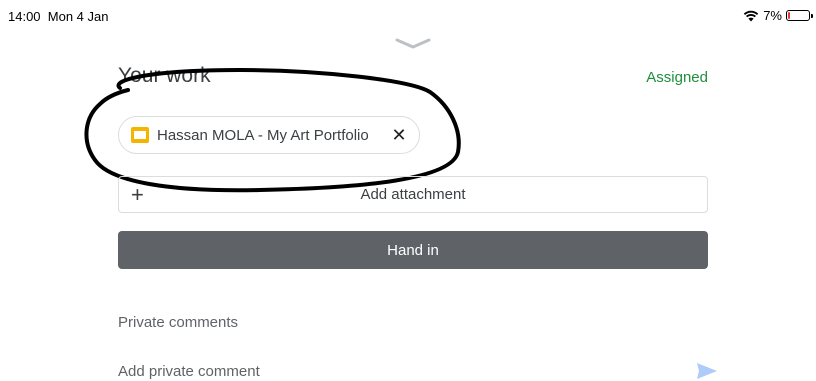  I want to click on status-time: 14:00 Mon 4 Jan, so click(58, 16).